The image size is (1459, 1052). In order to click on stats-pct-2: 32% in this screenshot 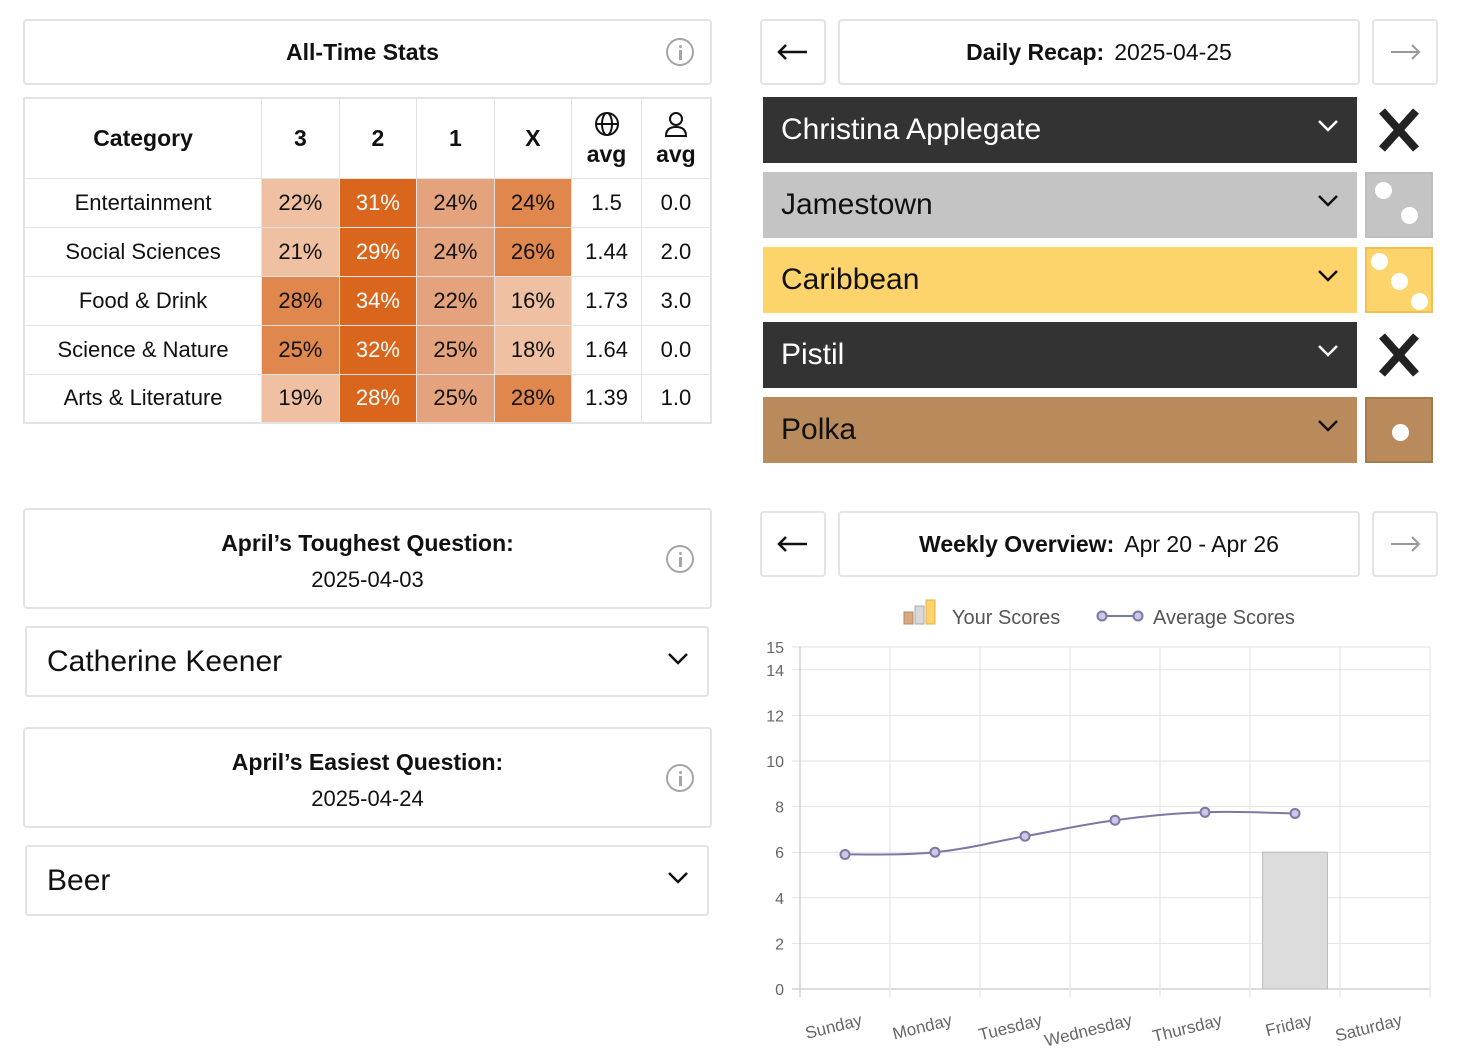, I will do `click(378, 349)`.